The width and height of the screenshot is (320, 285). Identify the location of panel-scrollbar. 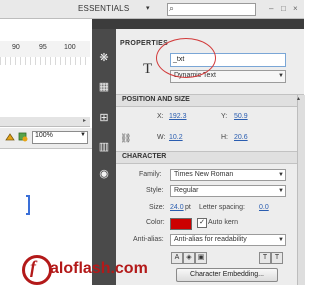
(301, 190).